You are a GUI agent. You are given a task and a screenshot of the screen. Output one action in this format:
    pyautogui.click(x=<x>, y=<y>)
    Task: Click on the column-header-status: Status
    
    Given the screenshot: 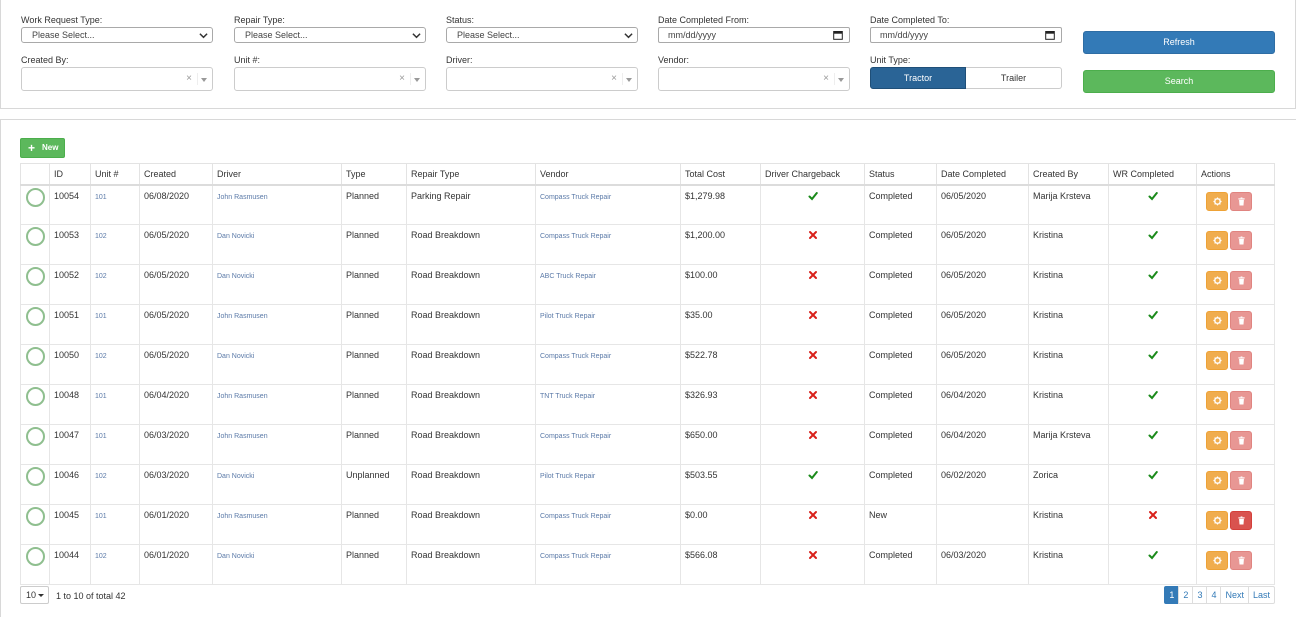 What is the action you would take?
    pyautogui.click(x=900, y=174)
    